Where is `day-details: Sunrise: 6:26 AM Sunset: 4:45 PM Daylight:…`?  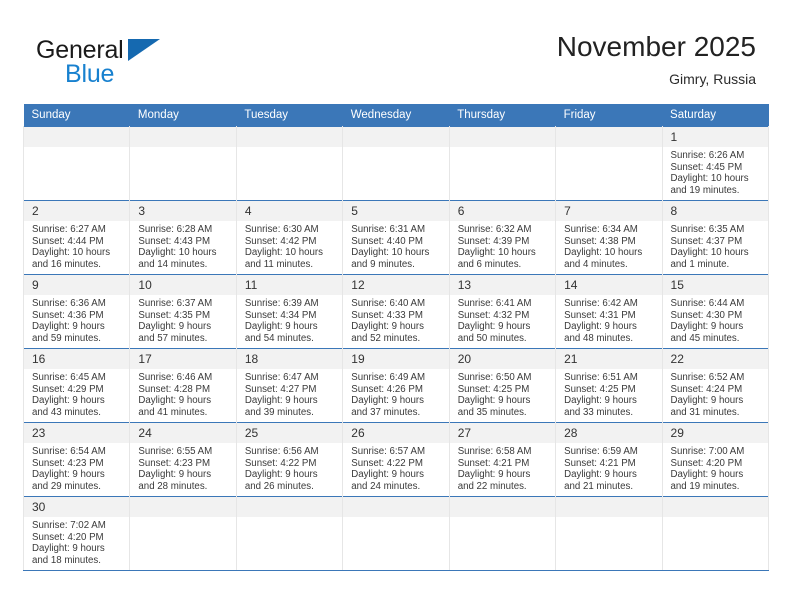
day-details: Sunrise: 6:26 AM Sunset: 4:45 PM Daylight:… is located at coordinates (715, 171).